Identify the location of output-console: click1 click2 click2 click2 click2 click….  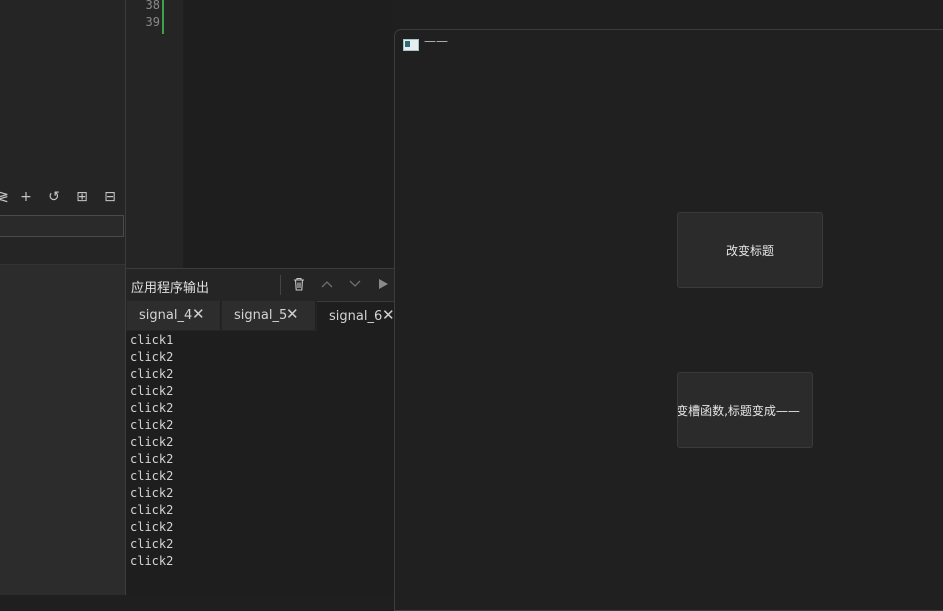
(260, 463).